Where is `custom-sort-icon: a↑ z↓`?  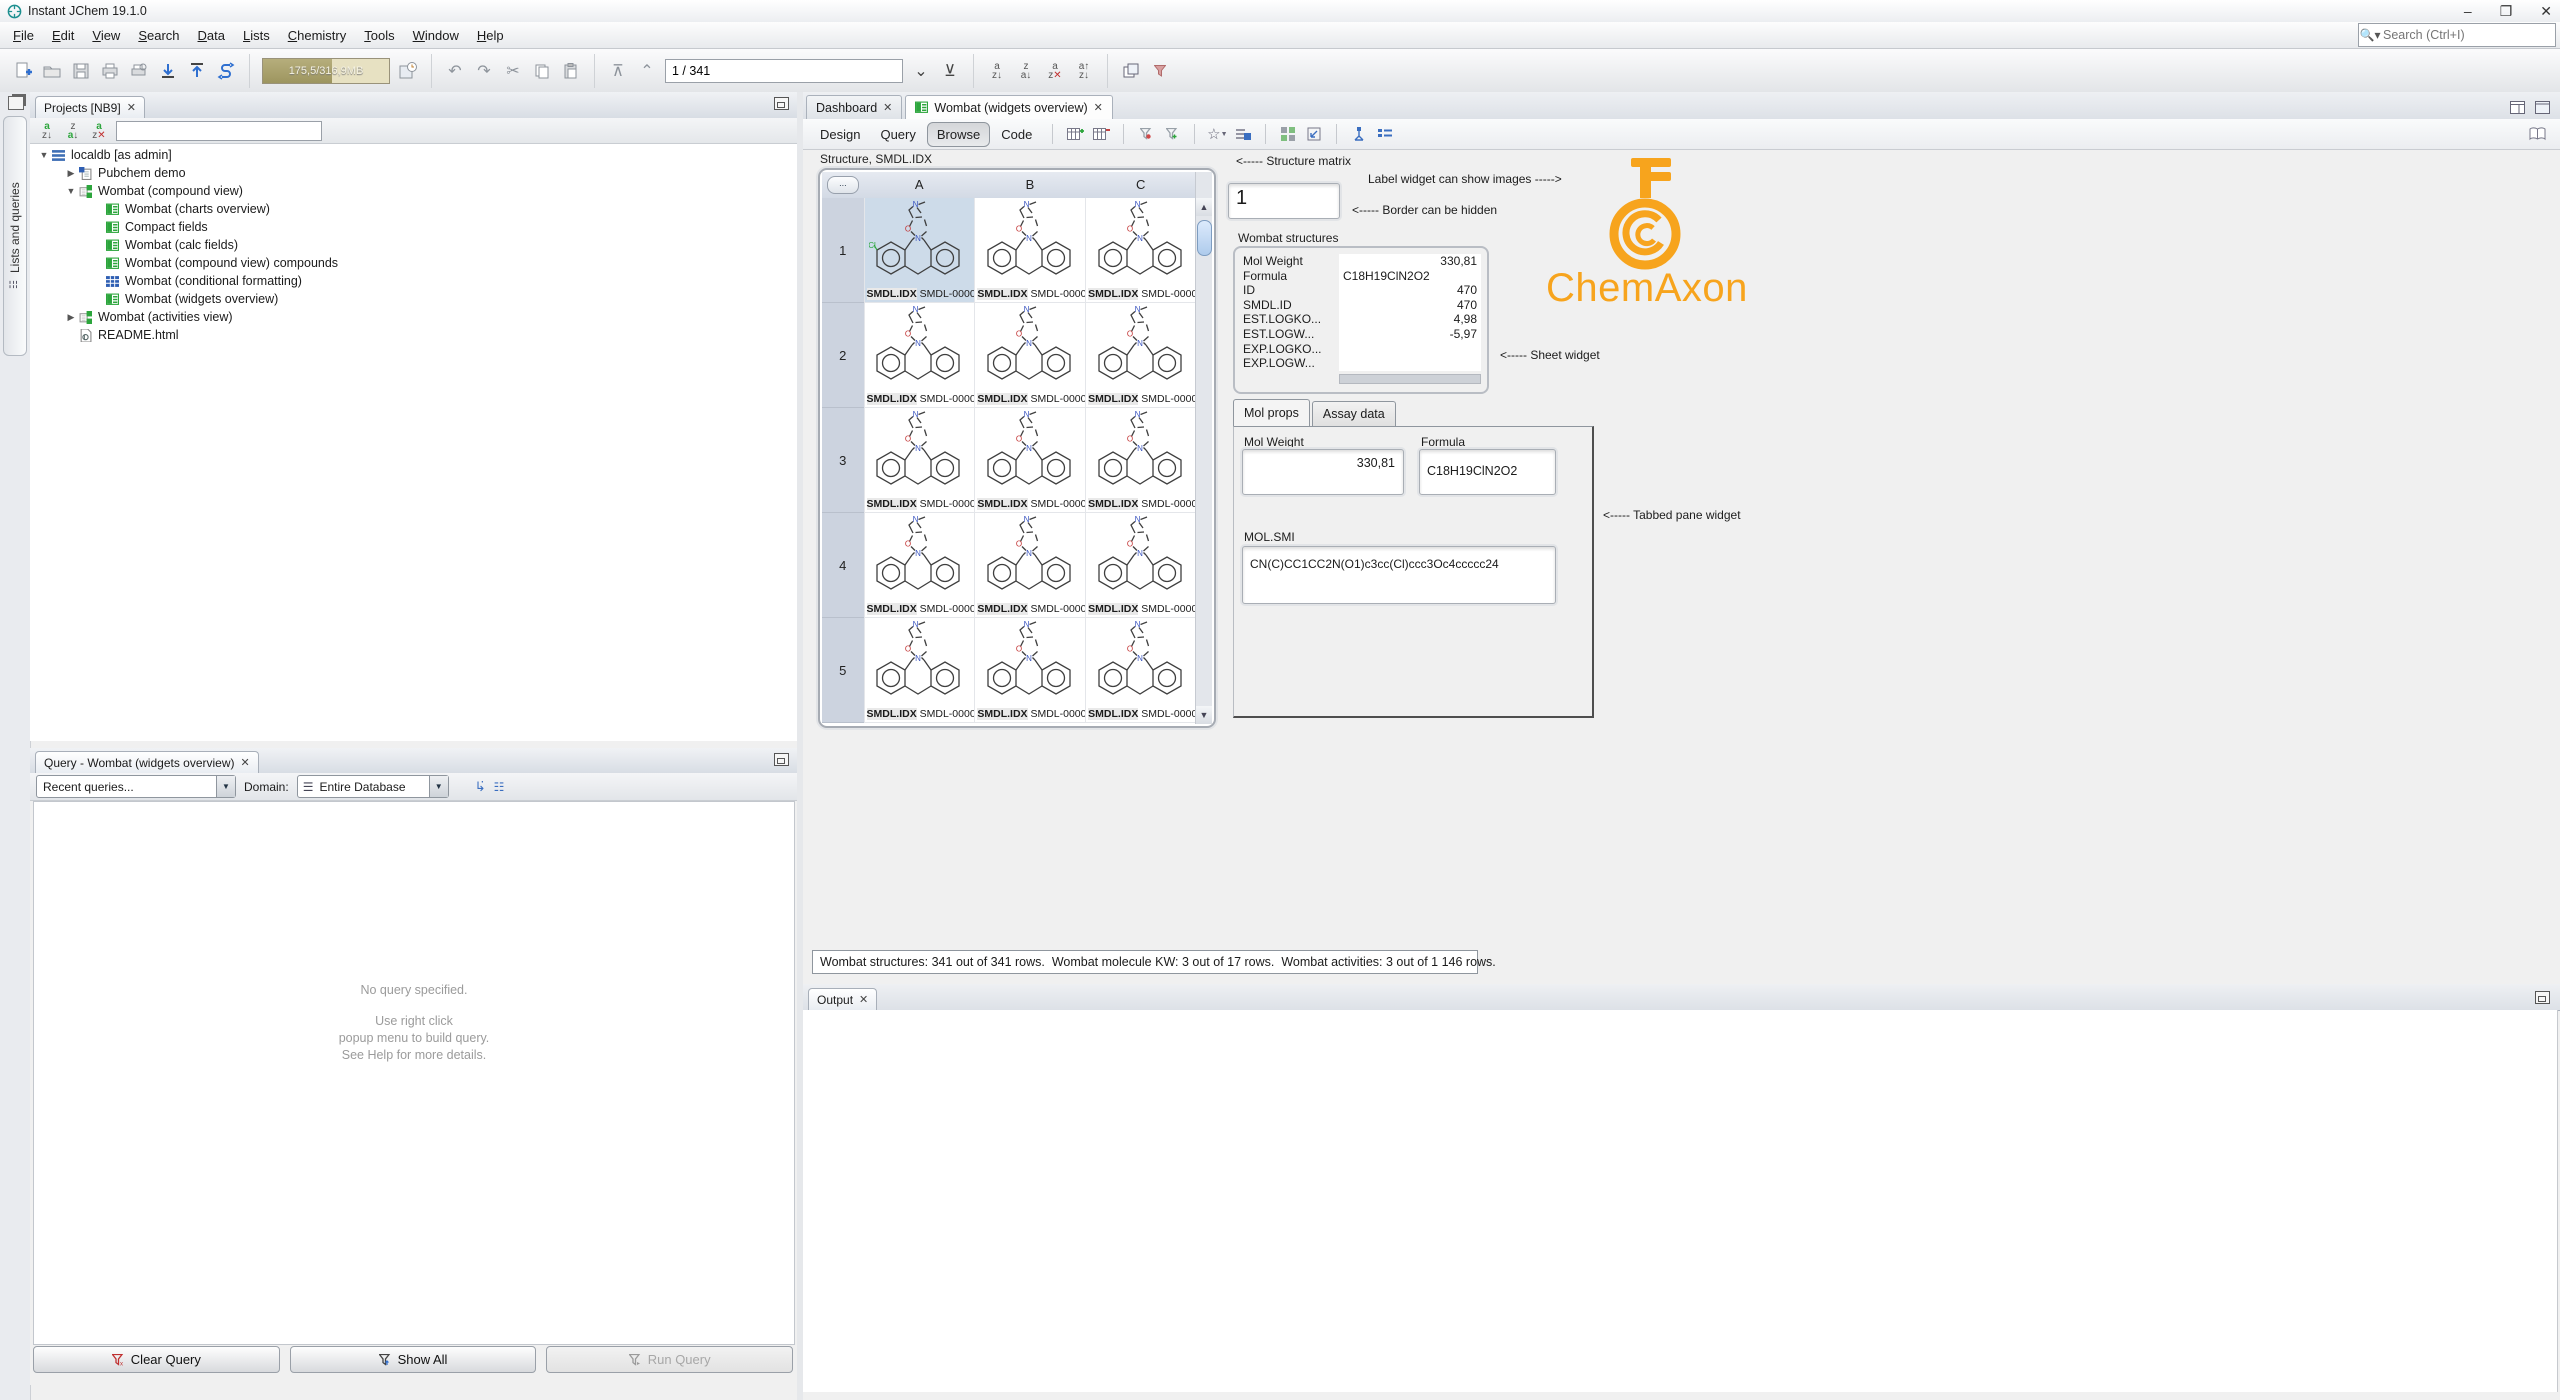
custom-sort-icon: a↑ z↓ is located at coordinates (1084, 71).